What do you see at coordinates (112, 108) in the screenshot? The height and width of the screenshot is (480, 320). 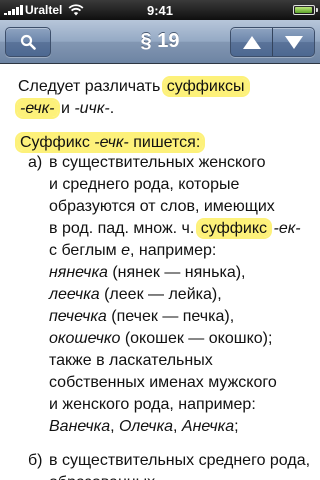 I see `intro-text: .` at bounding box center [112, 108].